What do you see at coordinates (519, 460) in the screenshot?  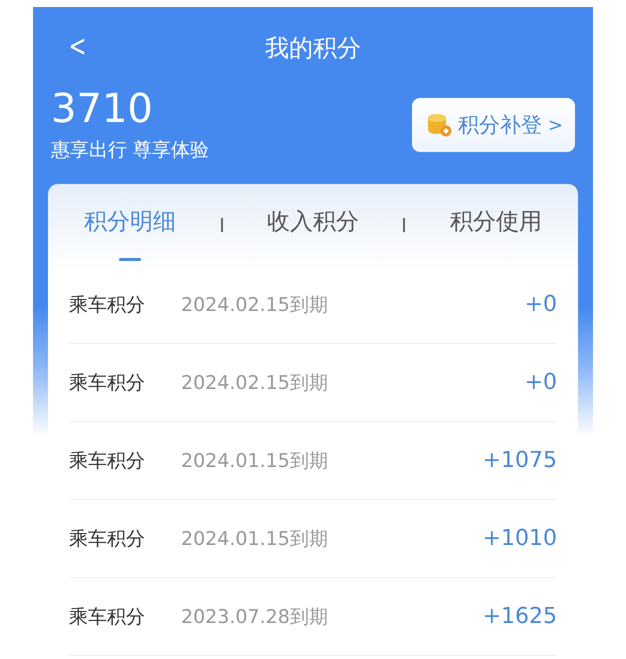 I see `points-change: +1075` at bounding box center [519, 460].